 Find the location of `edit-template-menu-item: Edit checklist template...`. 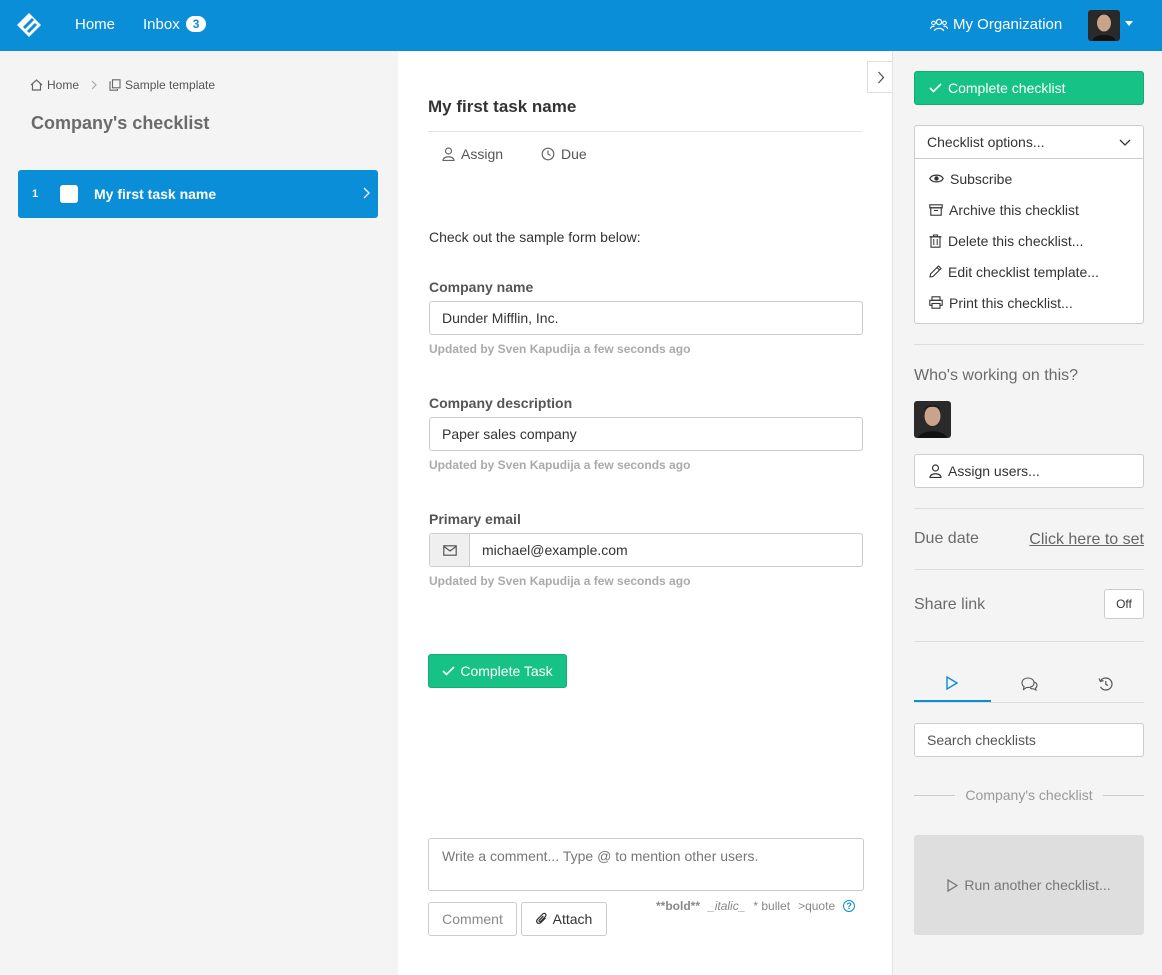

edit-template-menu-item: Edit checklist template... is located at coordinates (1029, 271).